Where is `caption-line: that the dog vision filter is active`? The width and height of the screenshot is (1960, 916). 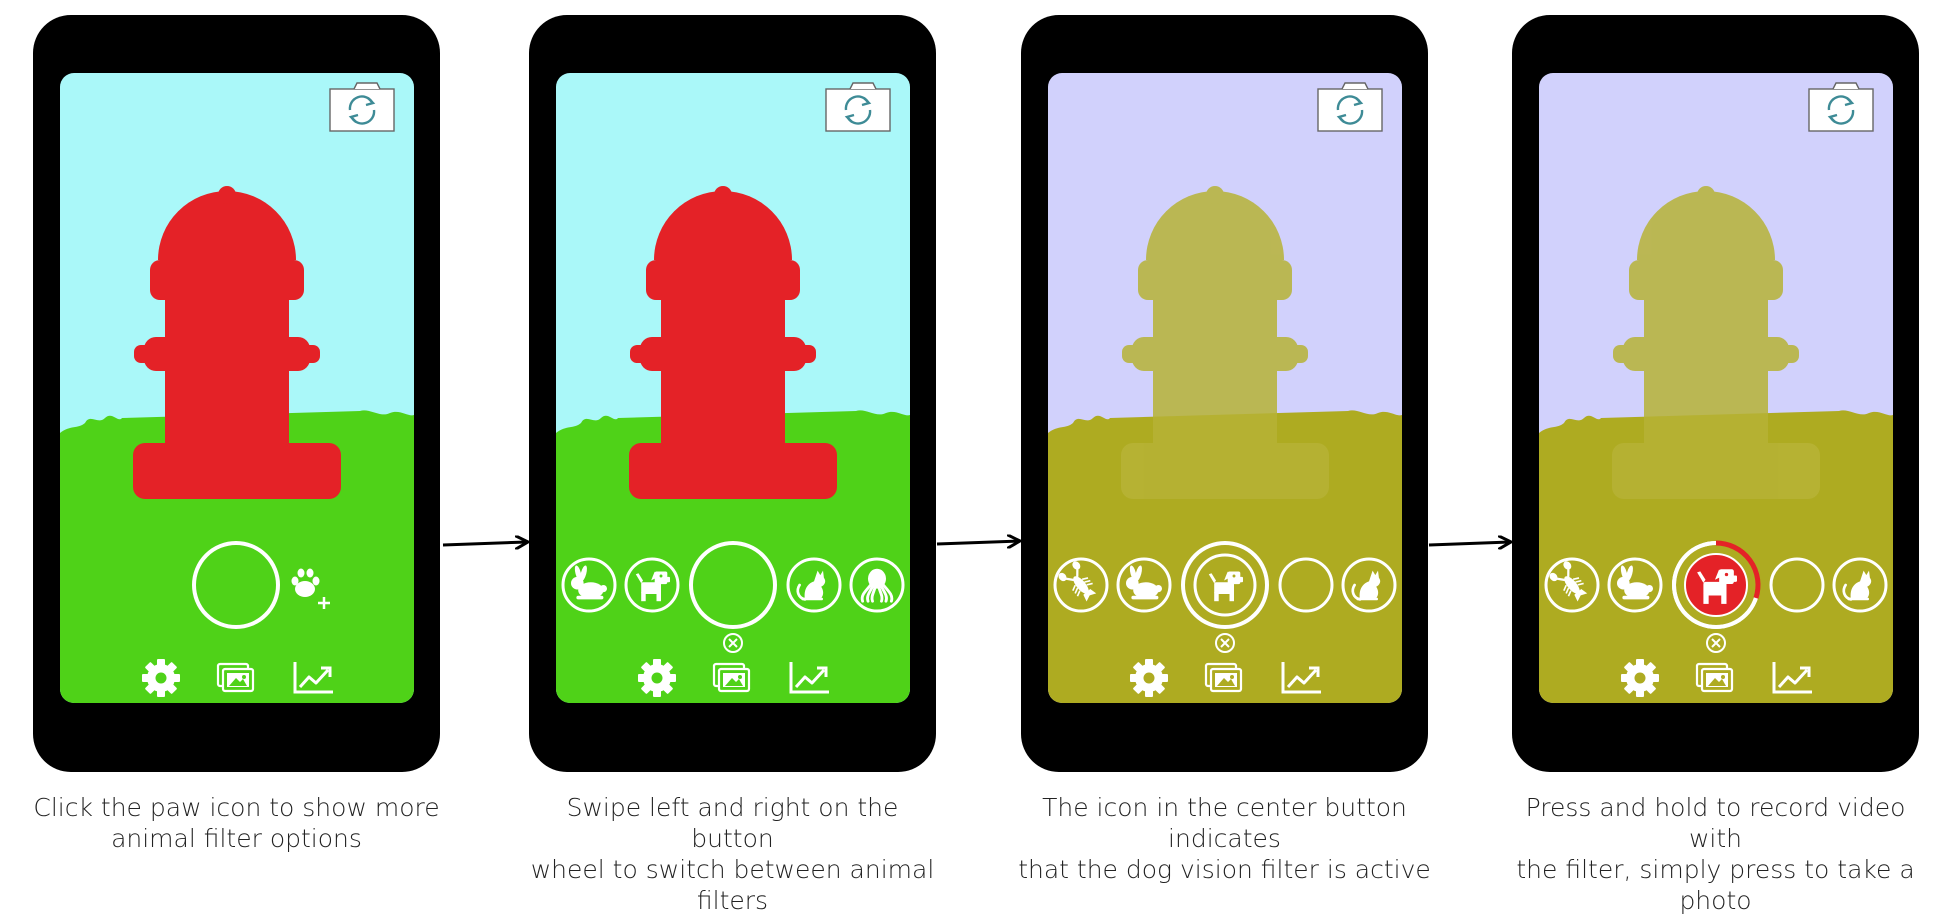
caption-line: that the dog vision filter is active is located at coordinates (1224, 869).